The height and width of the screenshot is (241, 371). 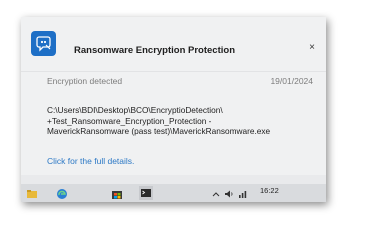 I want to click on header-divider, so click(x=173, y=71).